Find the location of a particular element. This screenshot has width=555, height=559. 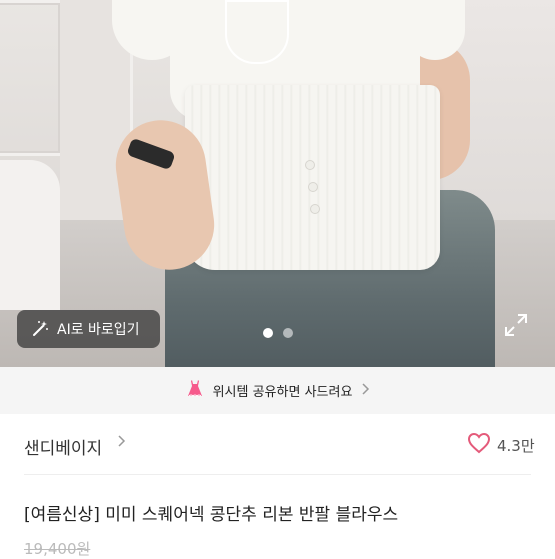

wishlist-share-banner: 위시템 공유하면 사드려요 is located at coordinates (277, 390).